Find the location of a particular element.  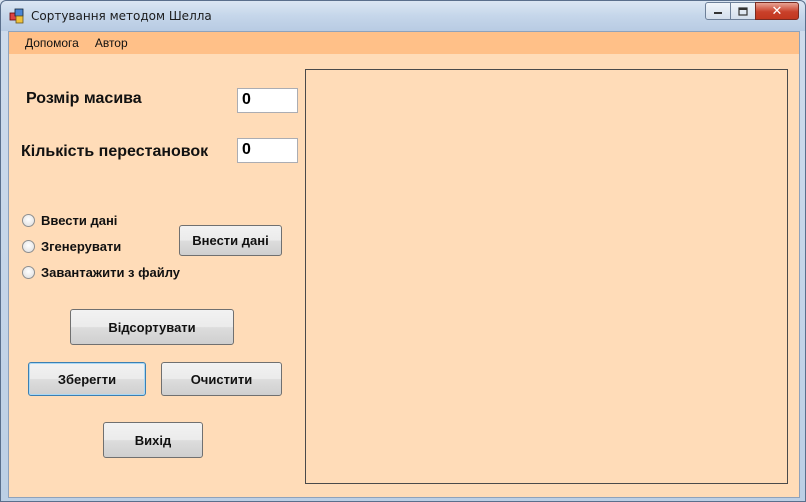

radio-enter-label: Ввести дані is located at coordinates (79, 220).